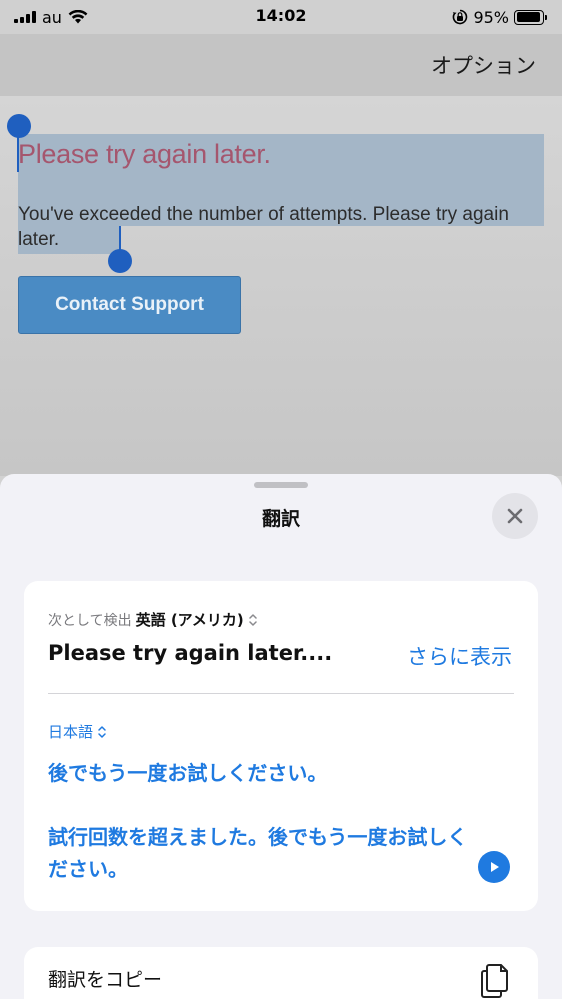  I want to click on copy-icon, so click(494, 981).